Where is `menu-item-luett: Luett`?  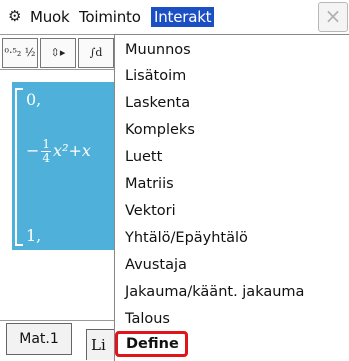
menu-item-luett: Luett is located at coordinates (143, 157).